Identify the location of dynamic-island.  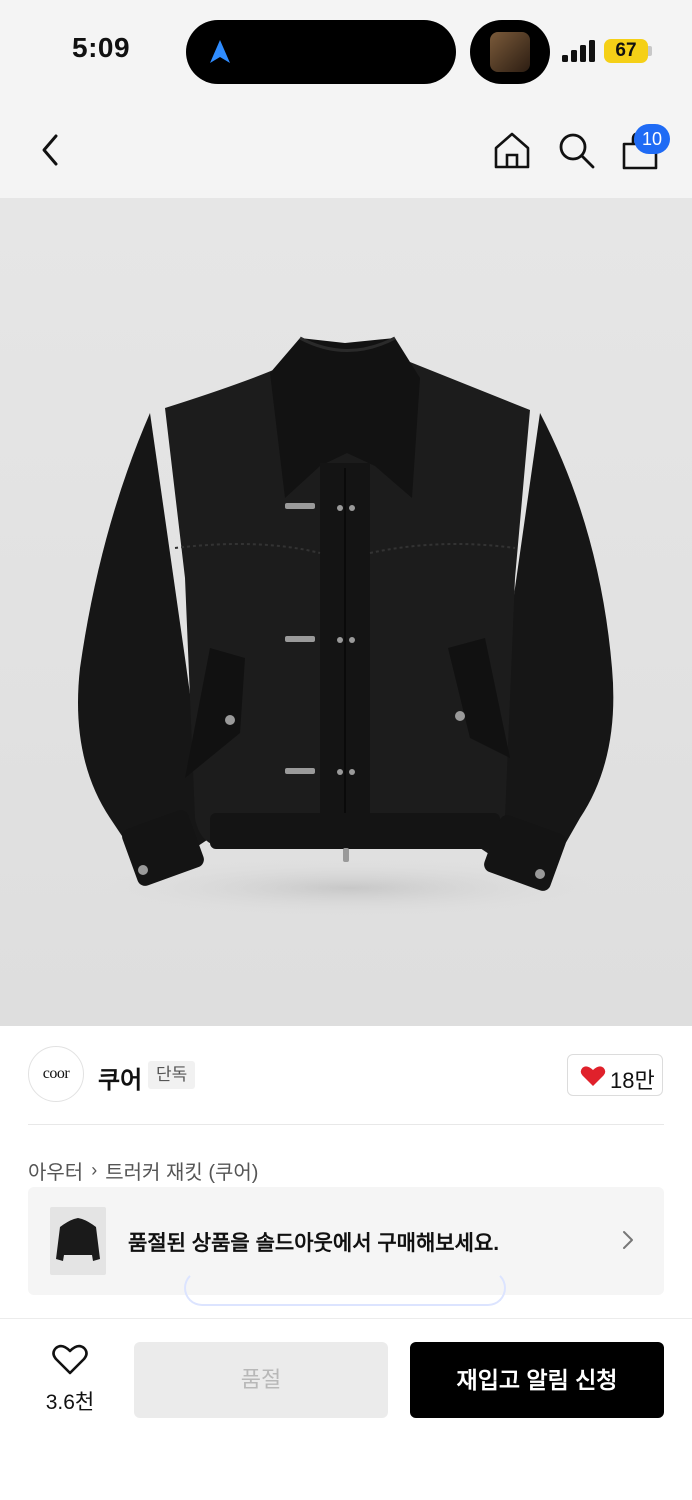
(321, 52).